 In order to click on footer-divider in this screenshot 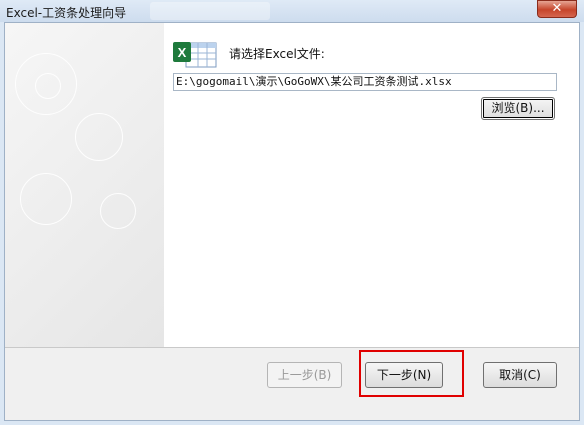, I will do `click(292, 347)`.